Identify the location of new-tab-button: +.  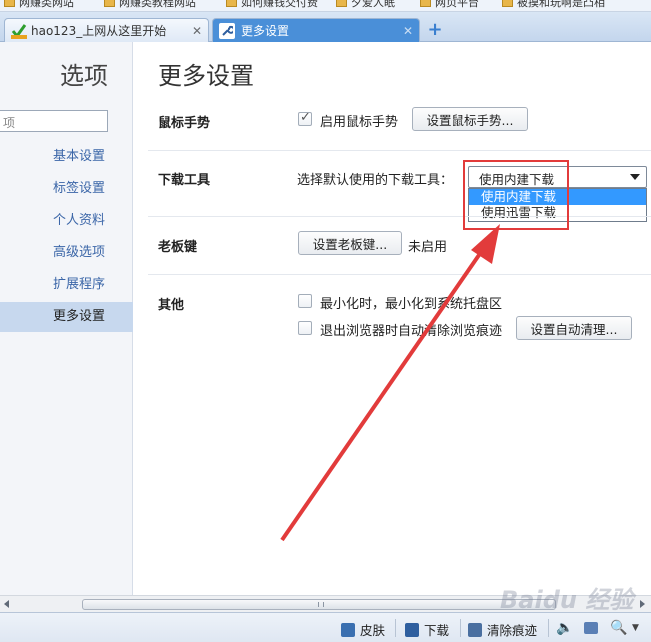
(435, 29).